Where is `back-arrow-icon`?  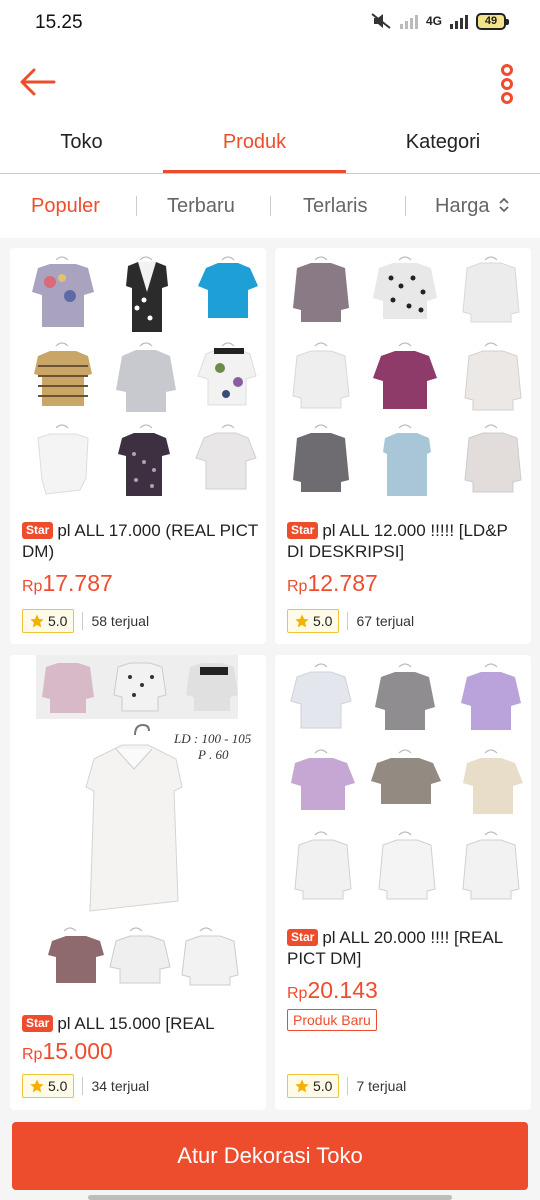
back-arrow-icon is located at coordinates (38, 82).